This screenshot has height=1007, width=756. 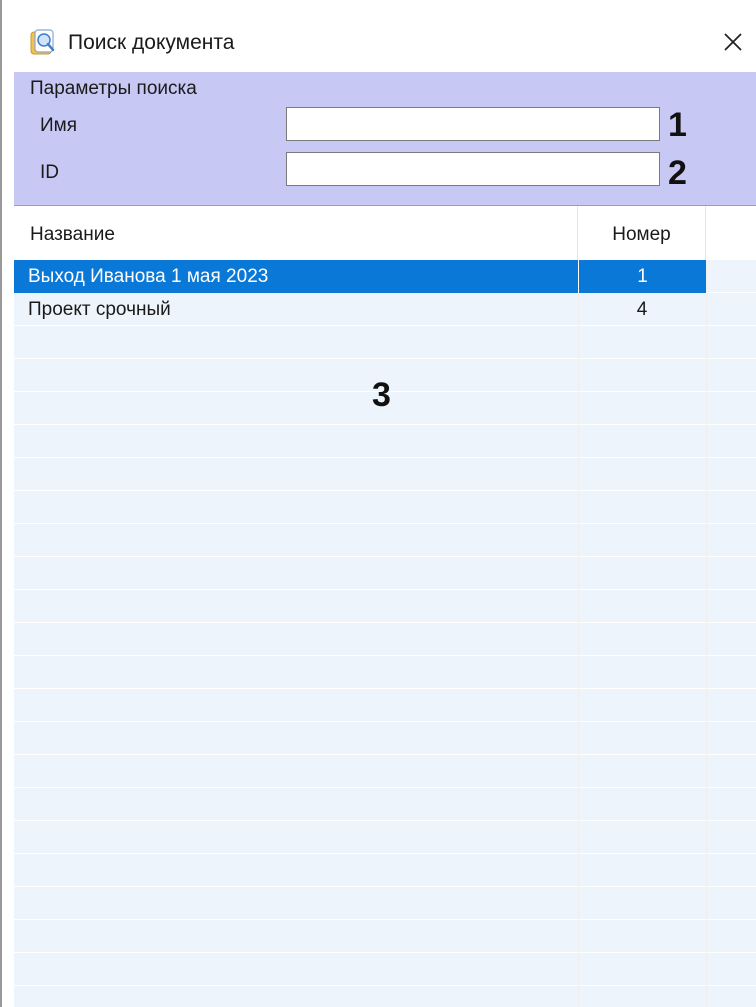 What do you see at coordinates (148, 276) in the screenshot?
I see `row-name-cell: Выход Иванова 1 мая 2023` at bounding box center [148, 276].